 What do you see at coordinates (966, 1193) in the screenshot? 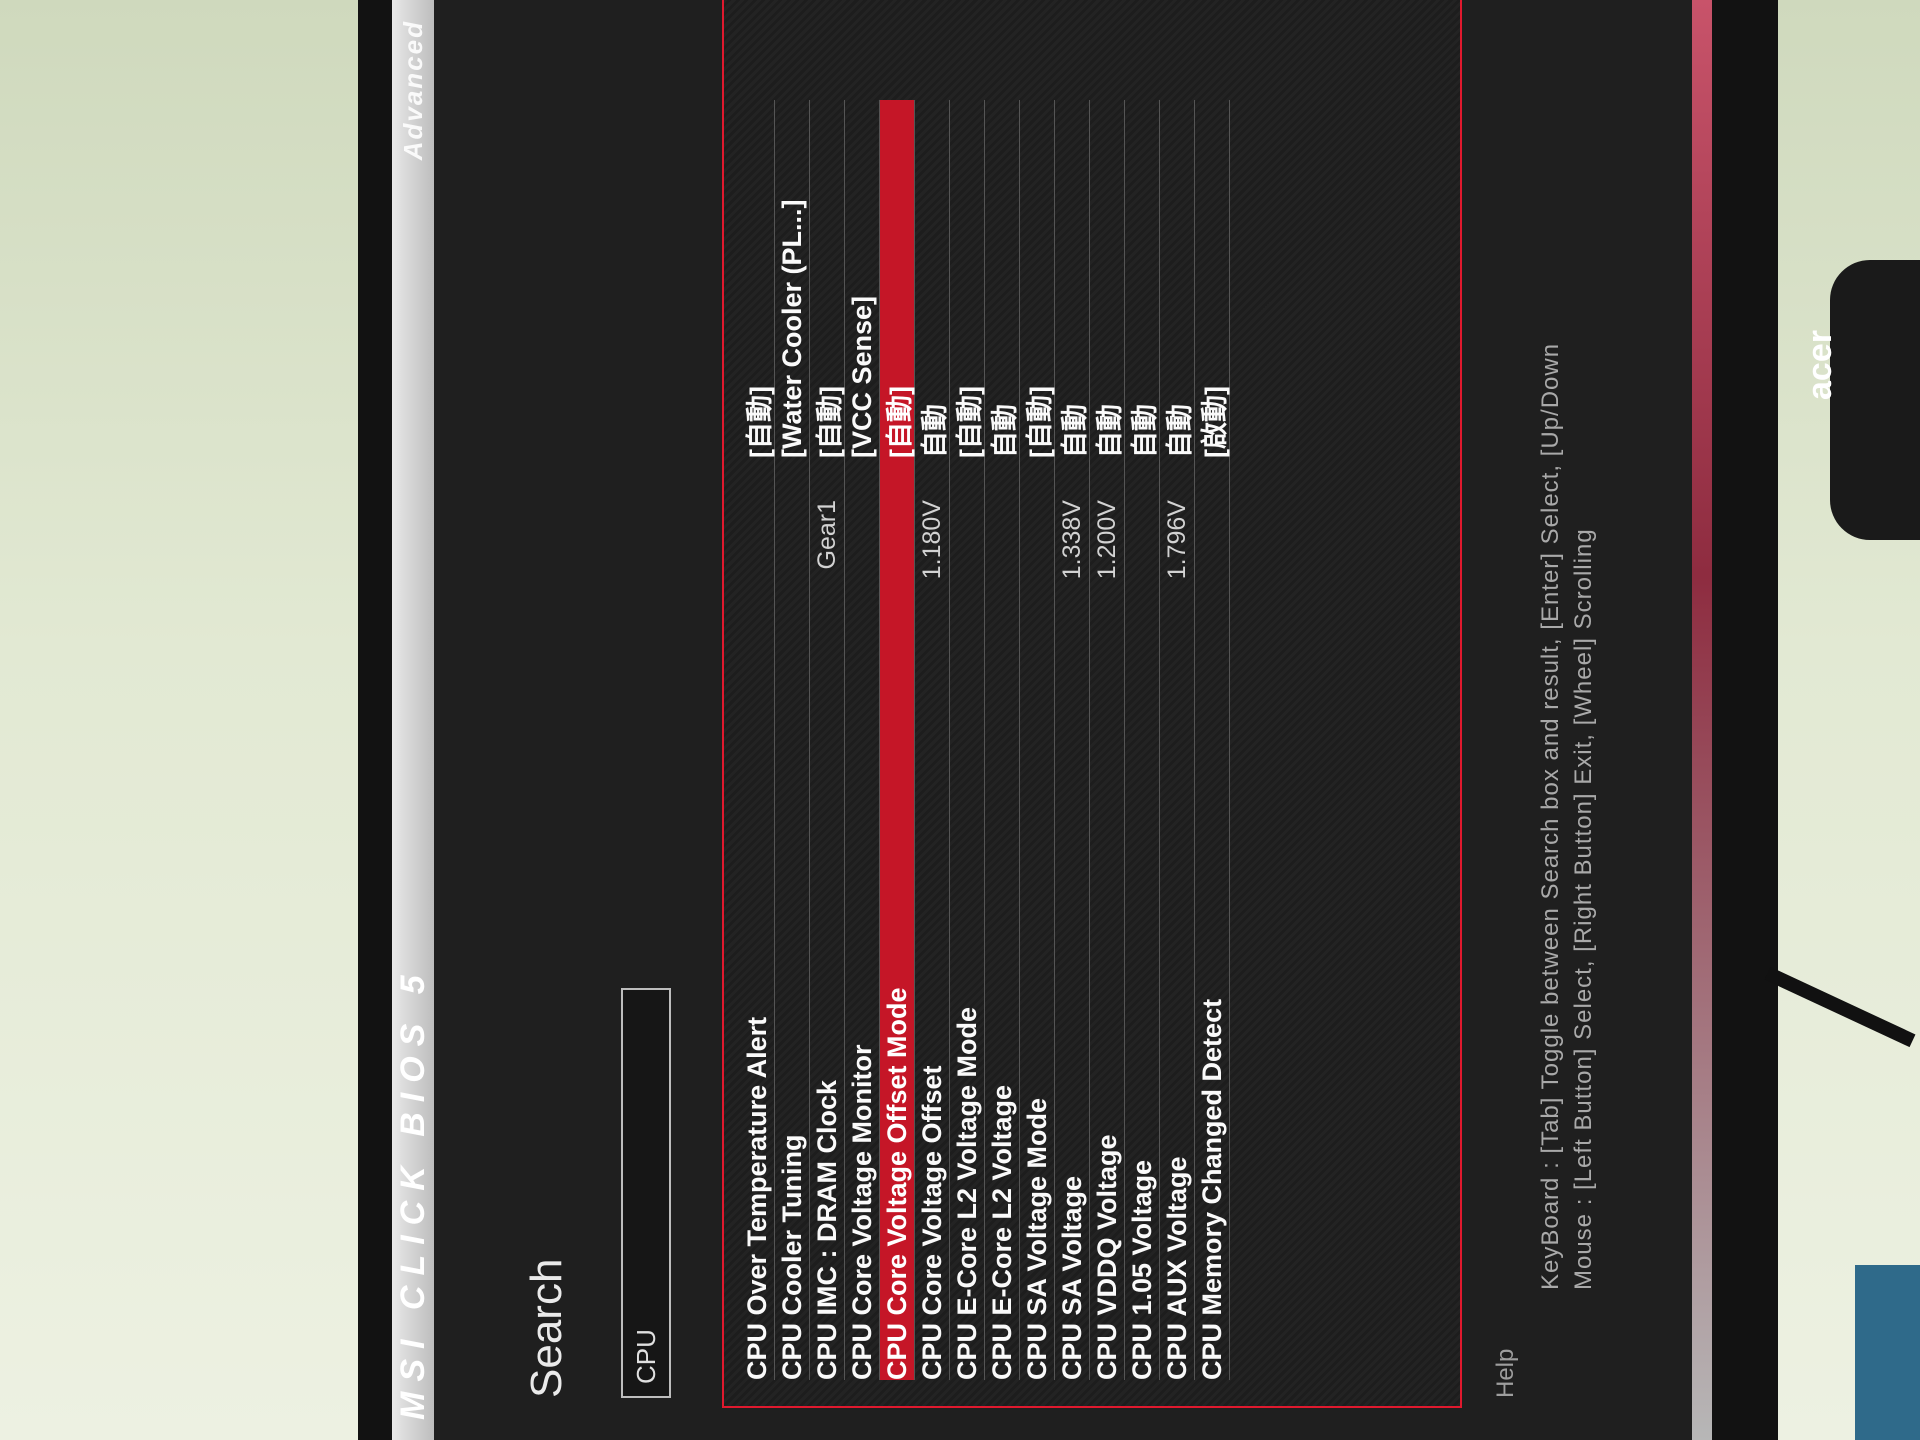
I see `setting-label: CPU E-Core L2 Voltage Mode` at bounding box center [966, 1193].